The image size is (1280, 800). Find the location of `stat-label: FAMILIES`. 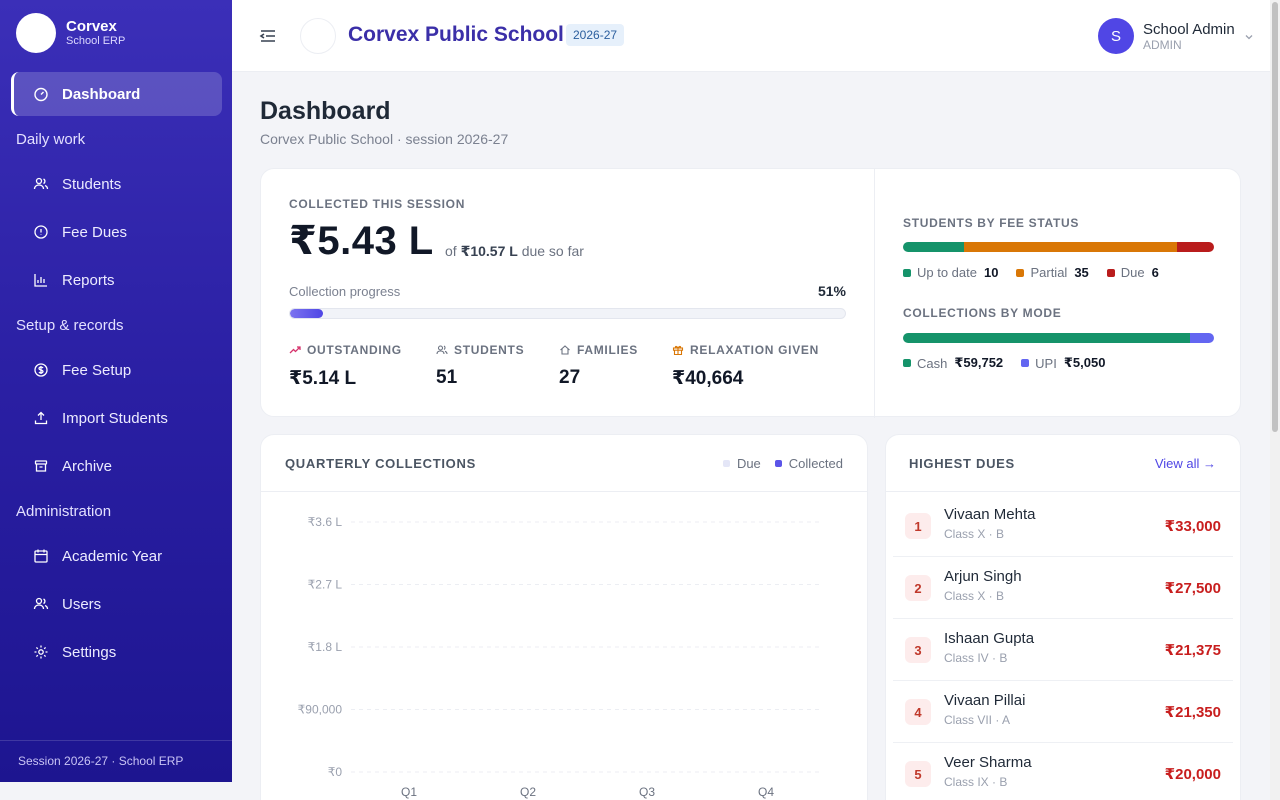

stat-label: FAMILIES is located at coordinates (607, 350).